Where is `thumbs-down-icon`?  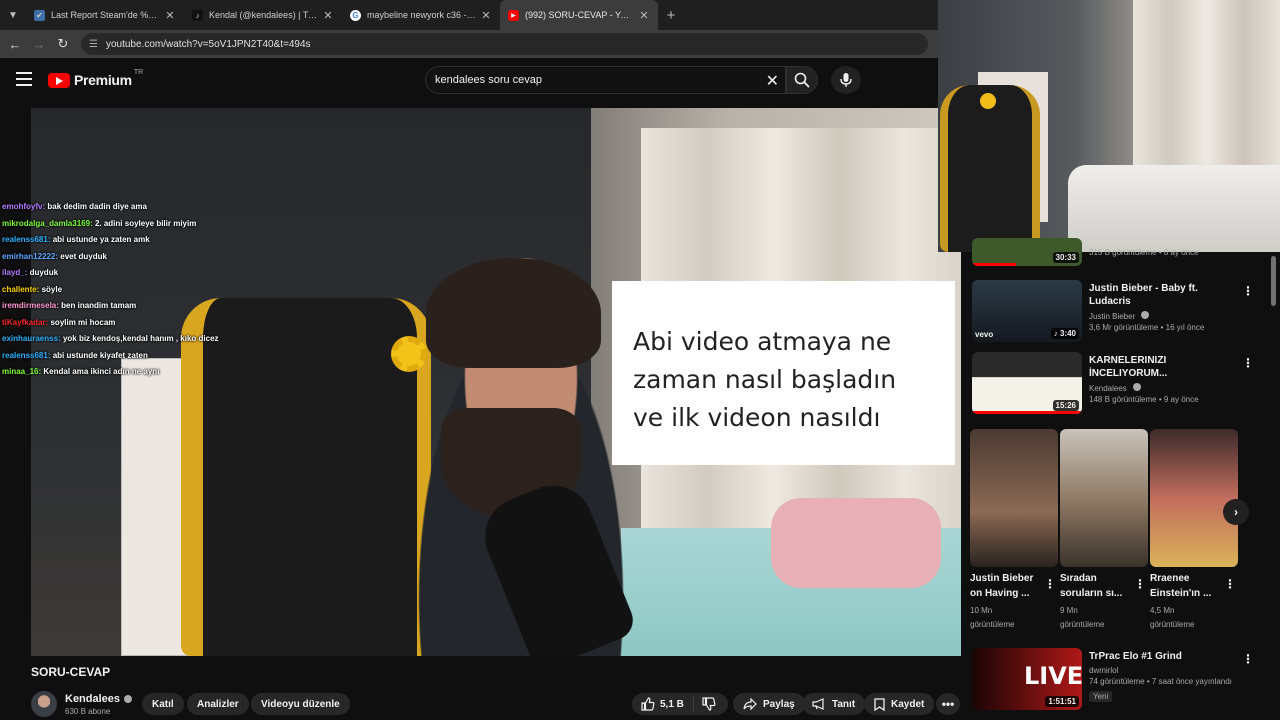 thumbs-down-icon is located at coordinates (709, 704).